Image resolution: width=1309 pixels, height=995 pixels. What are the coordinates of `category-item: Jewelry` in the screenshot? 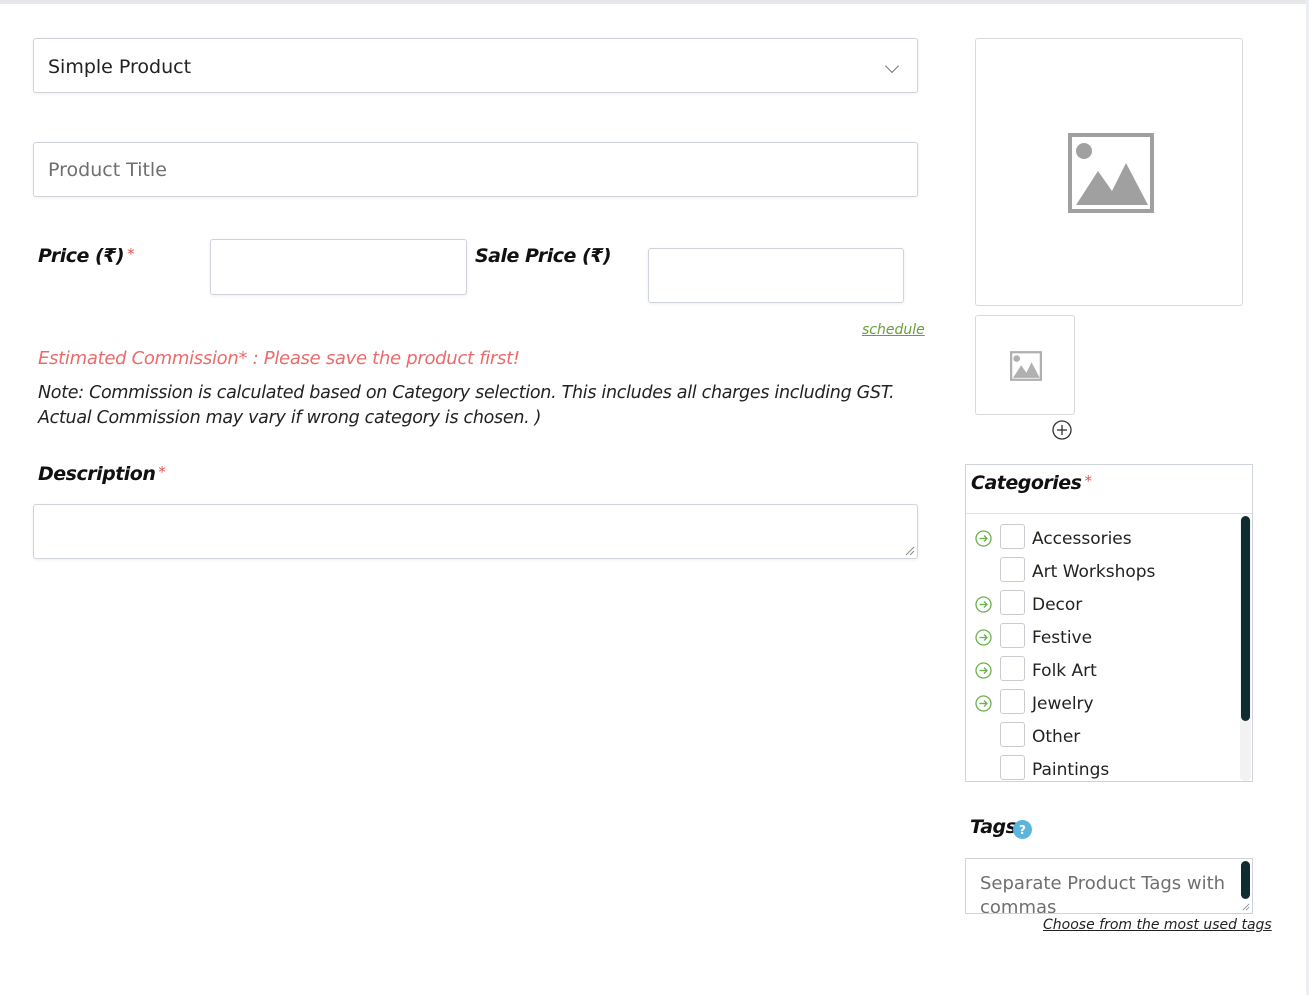 It's located at (1101, 696).